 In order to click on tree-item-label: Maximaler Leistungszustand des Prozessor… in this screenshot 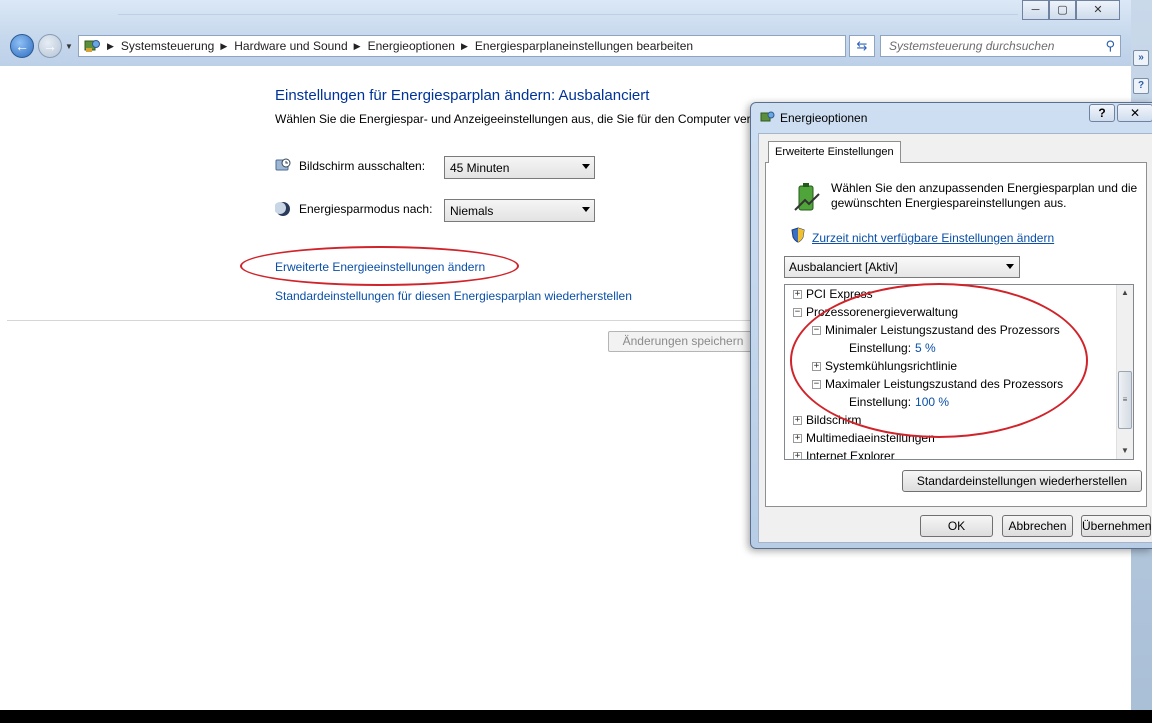, I will do `click(944, 384)`.